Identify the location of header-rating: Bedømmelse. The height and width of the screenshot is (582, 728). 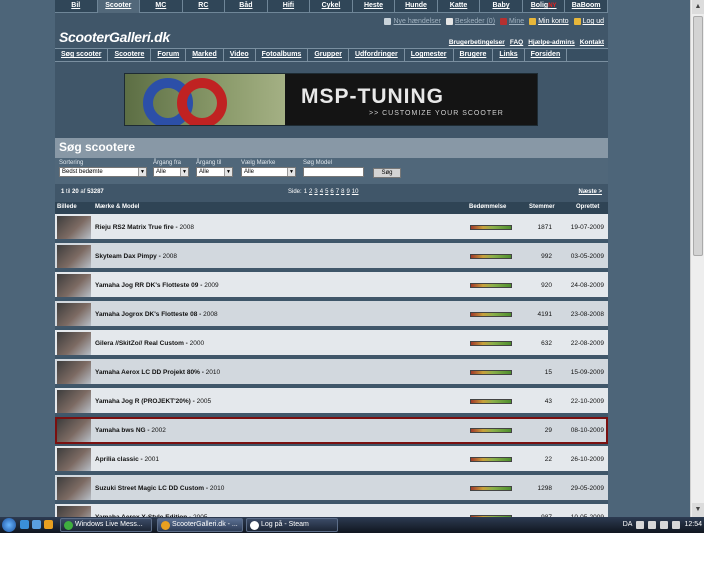
(487, 207).